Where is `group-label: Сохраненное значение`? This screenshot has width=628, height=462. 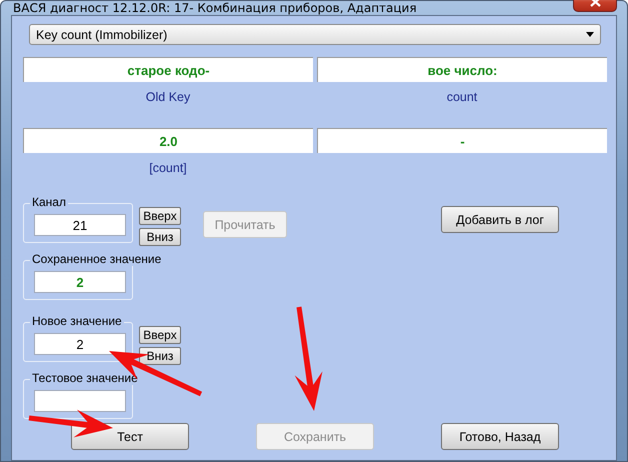
group-label: Сохраненное значение is located at coordinates (97, 259).